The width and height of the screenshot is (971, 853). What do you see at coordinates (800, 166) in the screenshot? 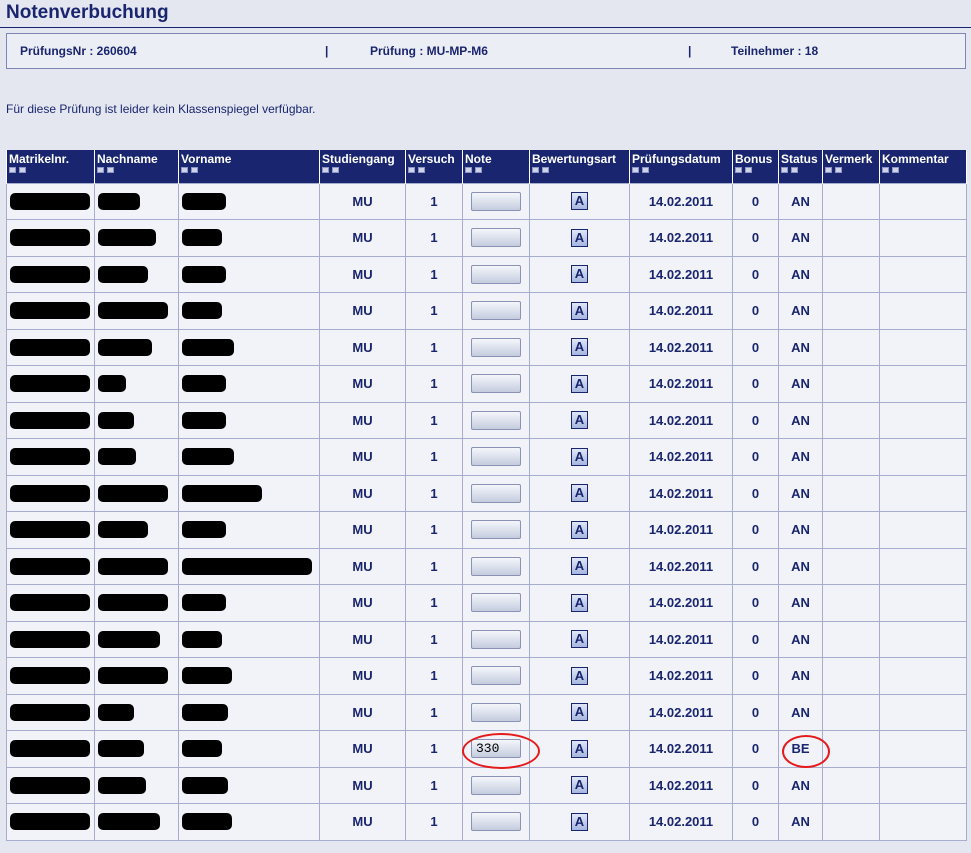
I see `column-header-status: Status` at bounding box center [800, 166].